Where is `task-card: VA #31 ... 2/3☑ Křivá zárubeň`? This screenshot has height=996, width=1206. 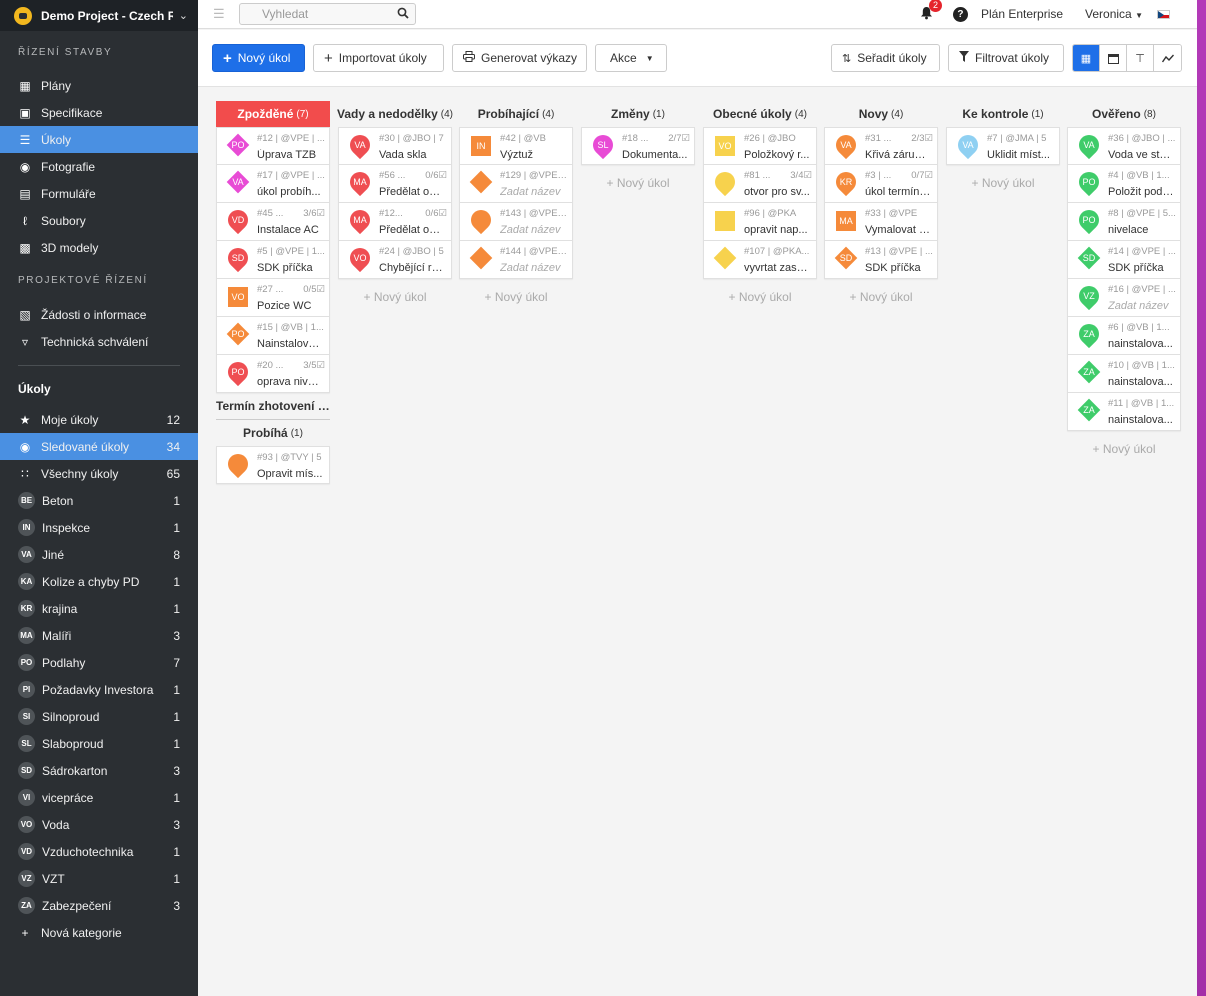 task-card: VA #31 ... 2/3☑ Křivá zárubeň is located at coordinates (881, 146).